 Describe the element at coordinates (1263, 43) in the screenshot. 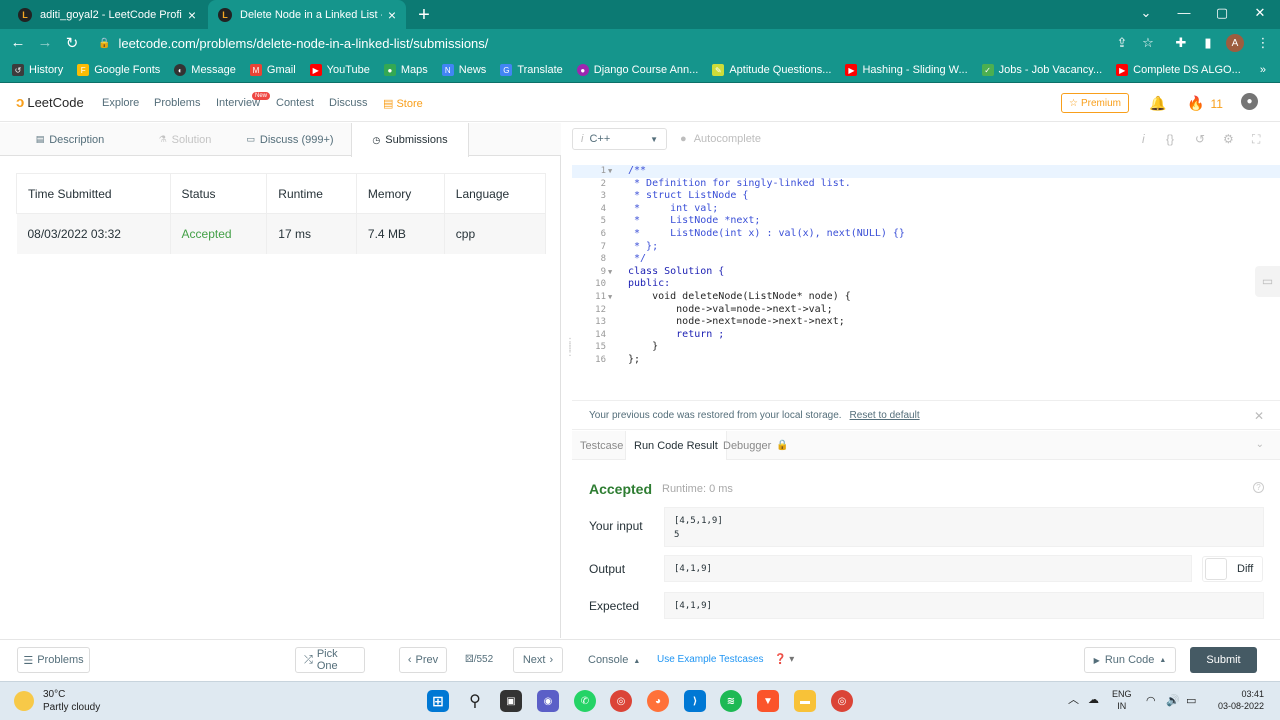

I see `browser-menu-icon: ⋮` at that location.